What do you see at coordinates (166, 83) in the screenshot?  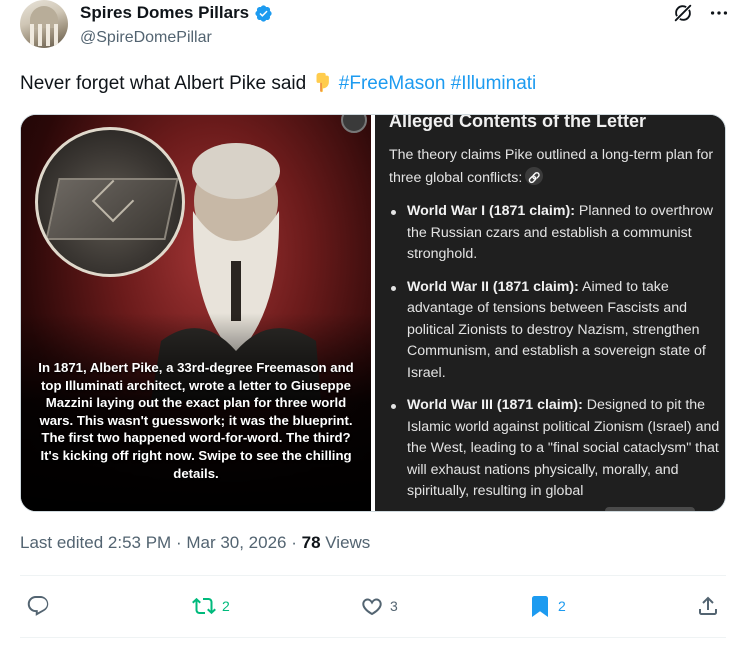 I see `post-body: Never forget what Albert Pike said` at bounding box center [166, 83].